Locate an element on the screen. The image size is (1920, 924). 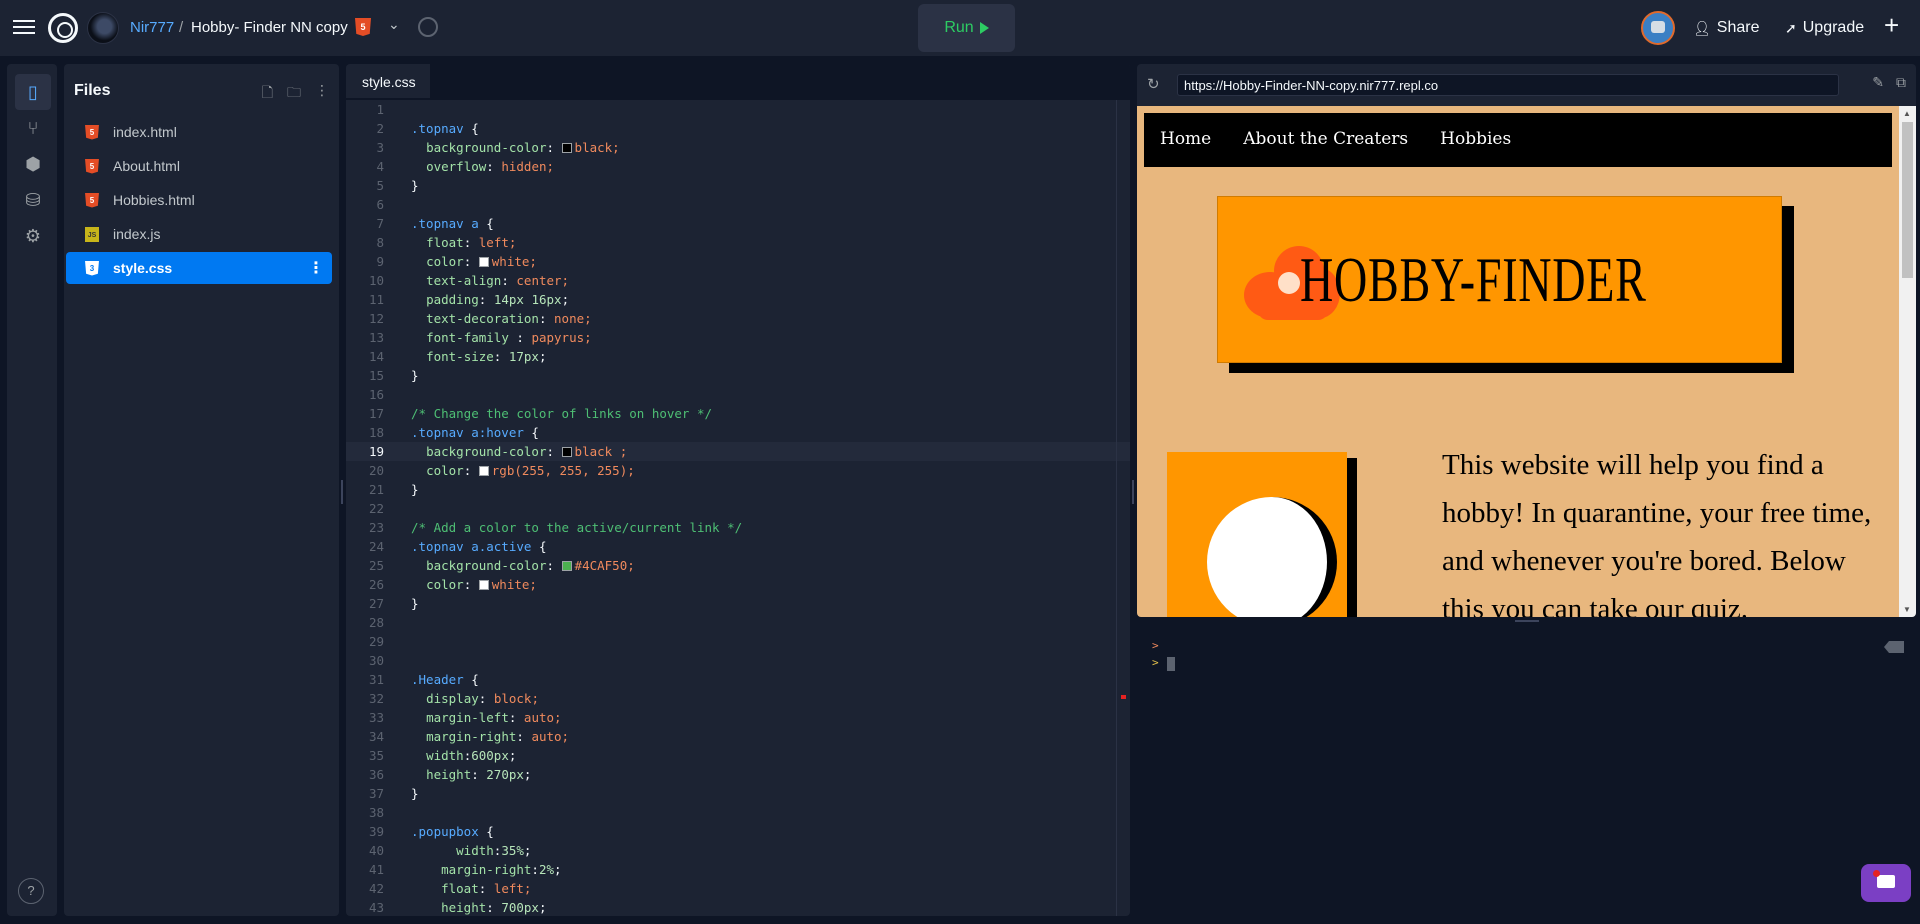
code-line: 2 .topnav { is located at coordinates (738, 128).